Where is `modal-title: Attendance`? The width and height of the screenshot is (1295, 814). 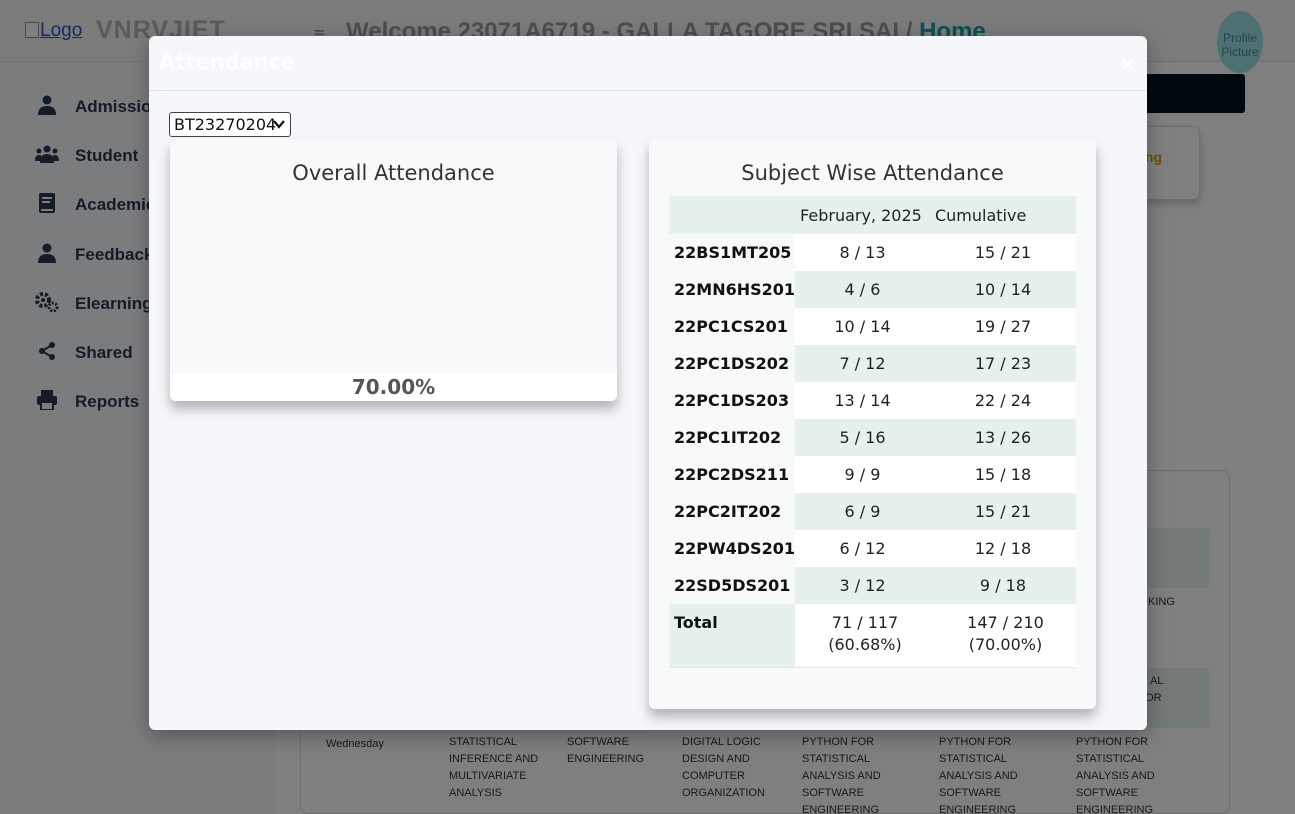
modal-title: Attendance is located at coordinates (227, 62).